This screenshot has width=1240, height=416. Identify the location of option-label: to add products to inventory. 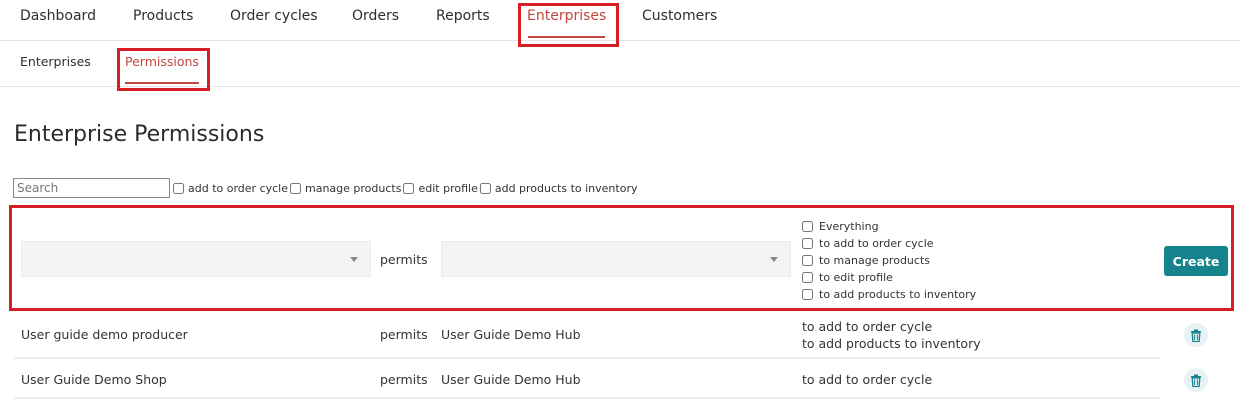
(898, 294).